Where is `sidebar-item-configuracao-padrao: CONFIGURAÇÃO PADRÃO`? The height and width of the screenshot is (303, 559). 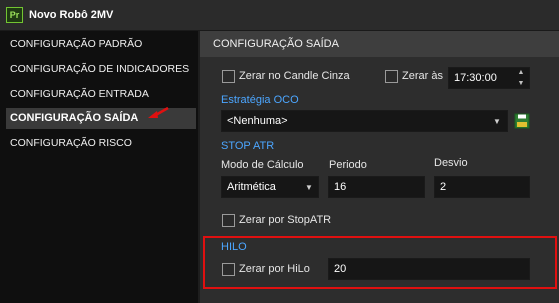
sidebar-item-configuracao-padrao: CONFIGURAÇÃO PADRÃO is located at coordinates (101, 44).